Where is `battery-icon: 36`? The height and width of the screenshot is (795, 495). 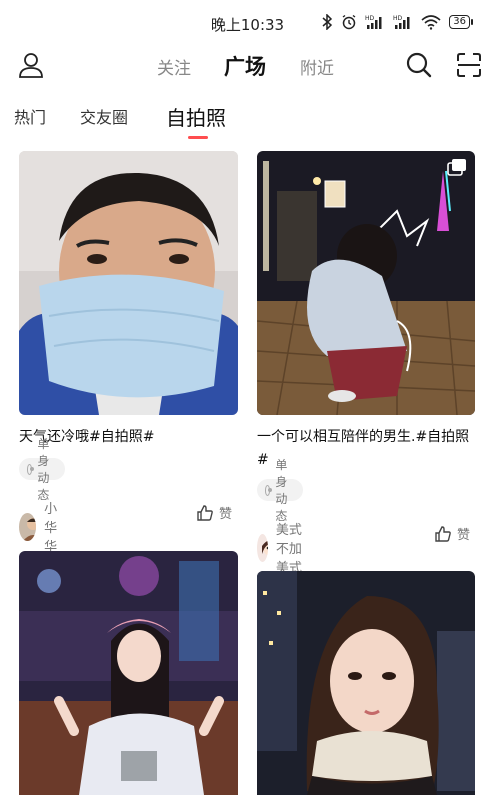
battery-icon: 36 is located at coordinates (461, 22).